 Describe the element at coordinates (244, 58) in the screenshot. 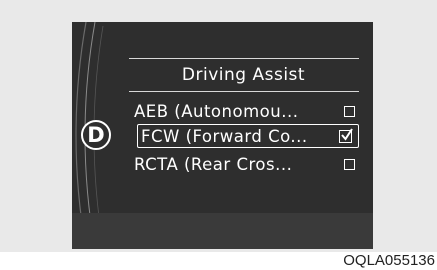

I see `menu-divider-top` at that location.